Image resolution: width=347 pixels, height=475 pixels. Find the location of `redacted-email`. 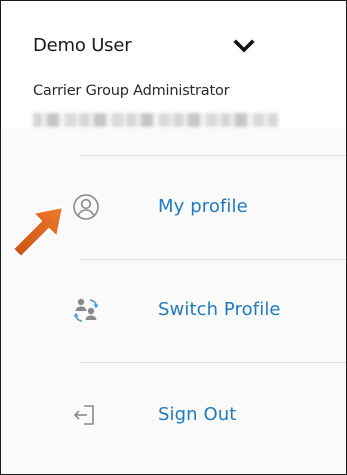

redacted-email is located at coordinates (156, 120).